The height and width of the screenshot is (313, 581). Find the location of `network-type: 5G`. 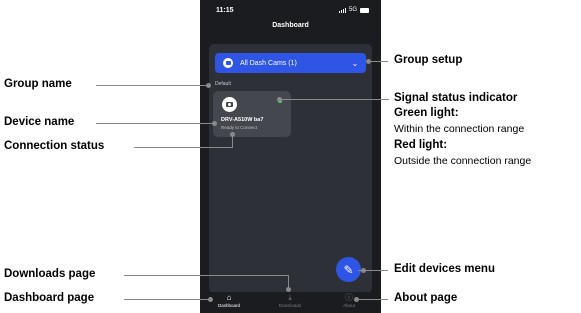

network-type: 5G is located at coordinates (352, 10).